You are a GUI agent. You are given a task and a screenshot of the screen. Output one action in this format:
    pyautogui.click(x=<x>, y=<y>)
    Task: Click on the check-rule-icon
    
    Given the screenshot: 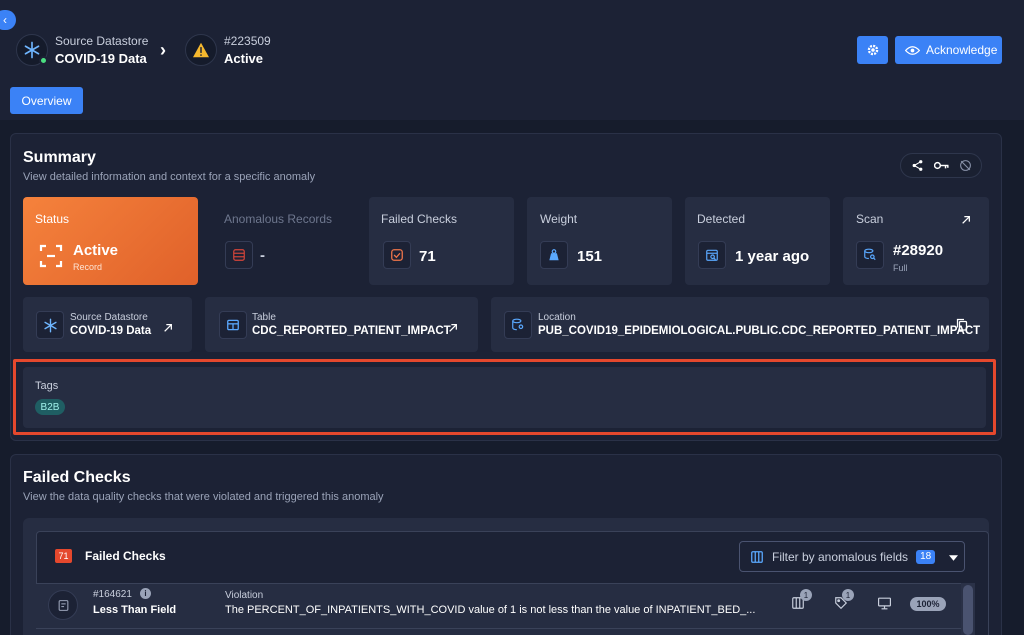 What is the action you would take?
    pyautogui.click(x=63, y=605)
    